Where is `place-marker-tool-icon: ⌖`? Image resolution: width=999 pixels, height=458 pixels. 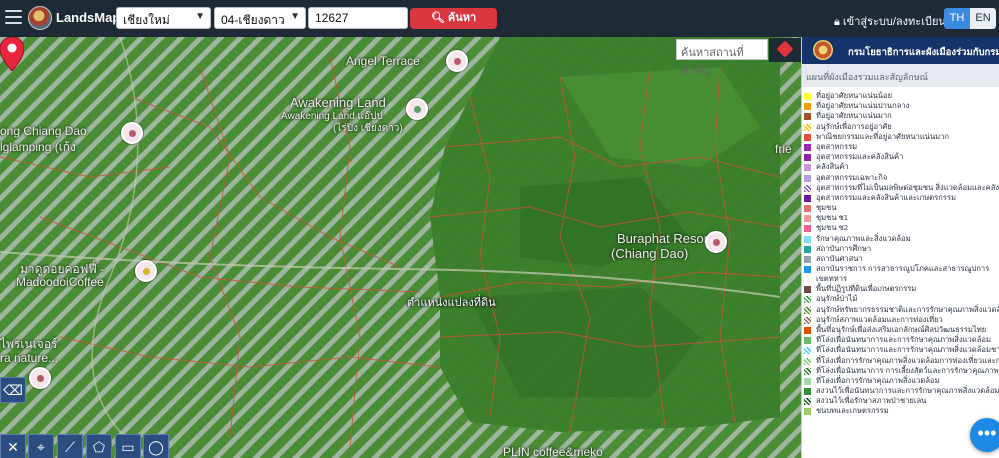
place-marker-tool-icon: ⌖ is located at coordinates (41, 446).